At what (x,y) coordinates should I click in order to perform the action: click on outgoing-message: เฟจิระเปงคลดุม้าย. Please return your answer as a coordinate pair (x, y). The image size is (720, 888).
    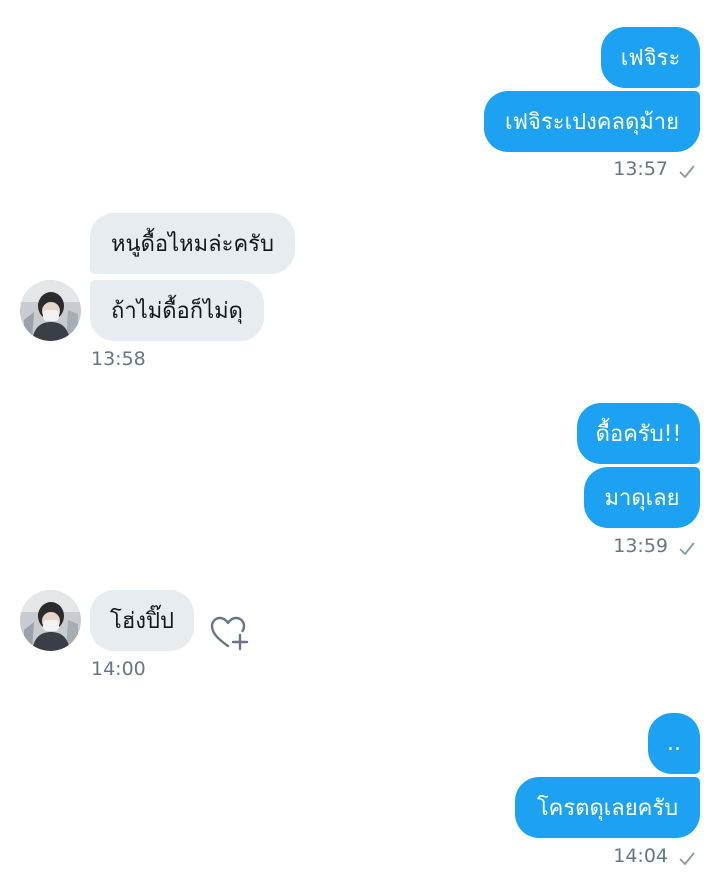
    Looking at the image, I should click on (592, 121).